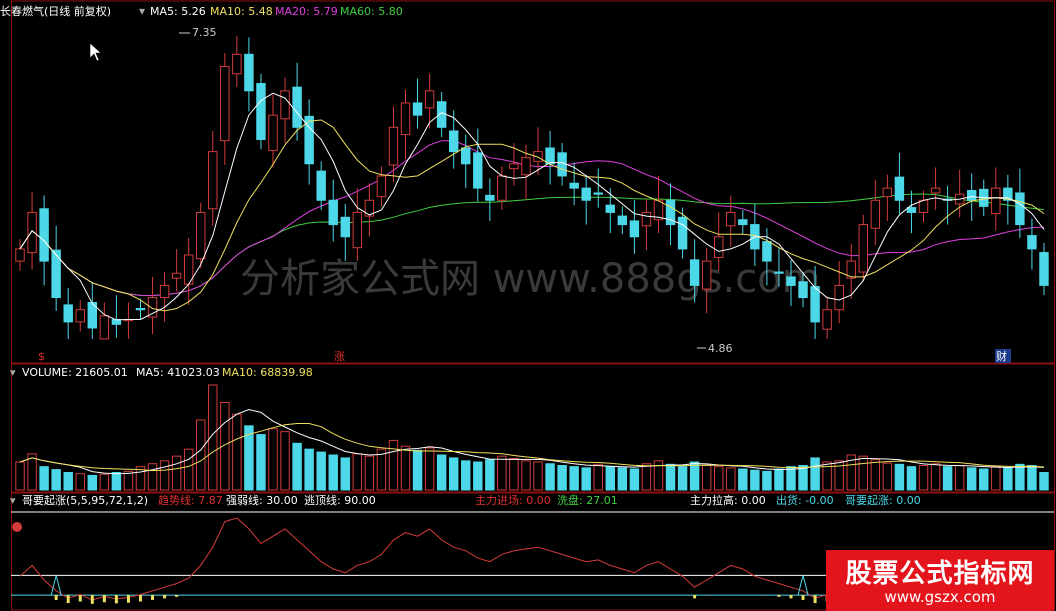  What do you see at coordinates (241, 11) in the screenshot?
I see `ma10-label: MA10: 5.48` at bounding box center [241, 11].